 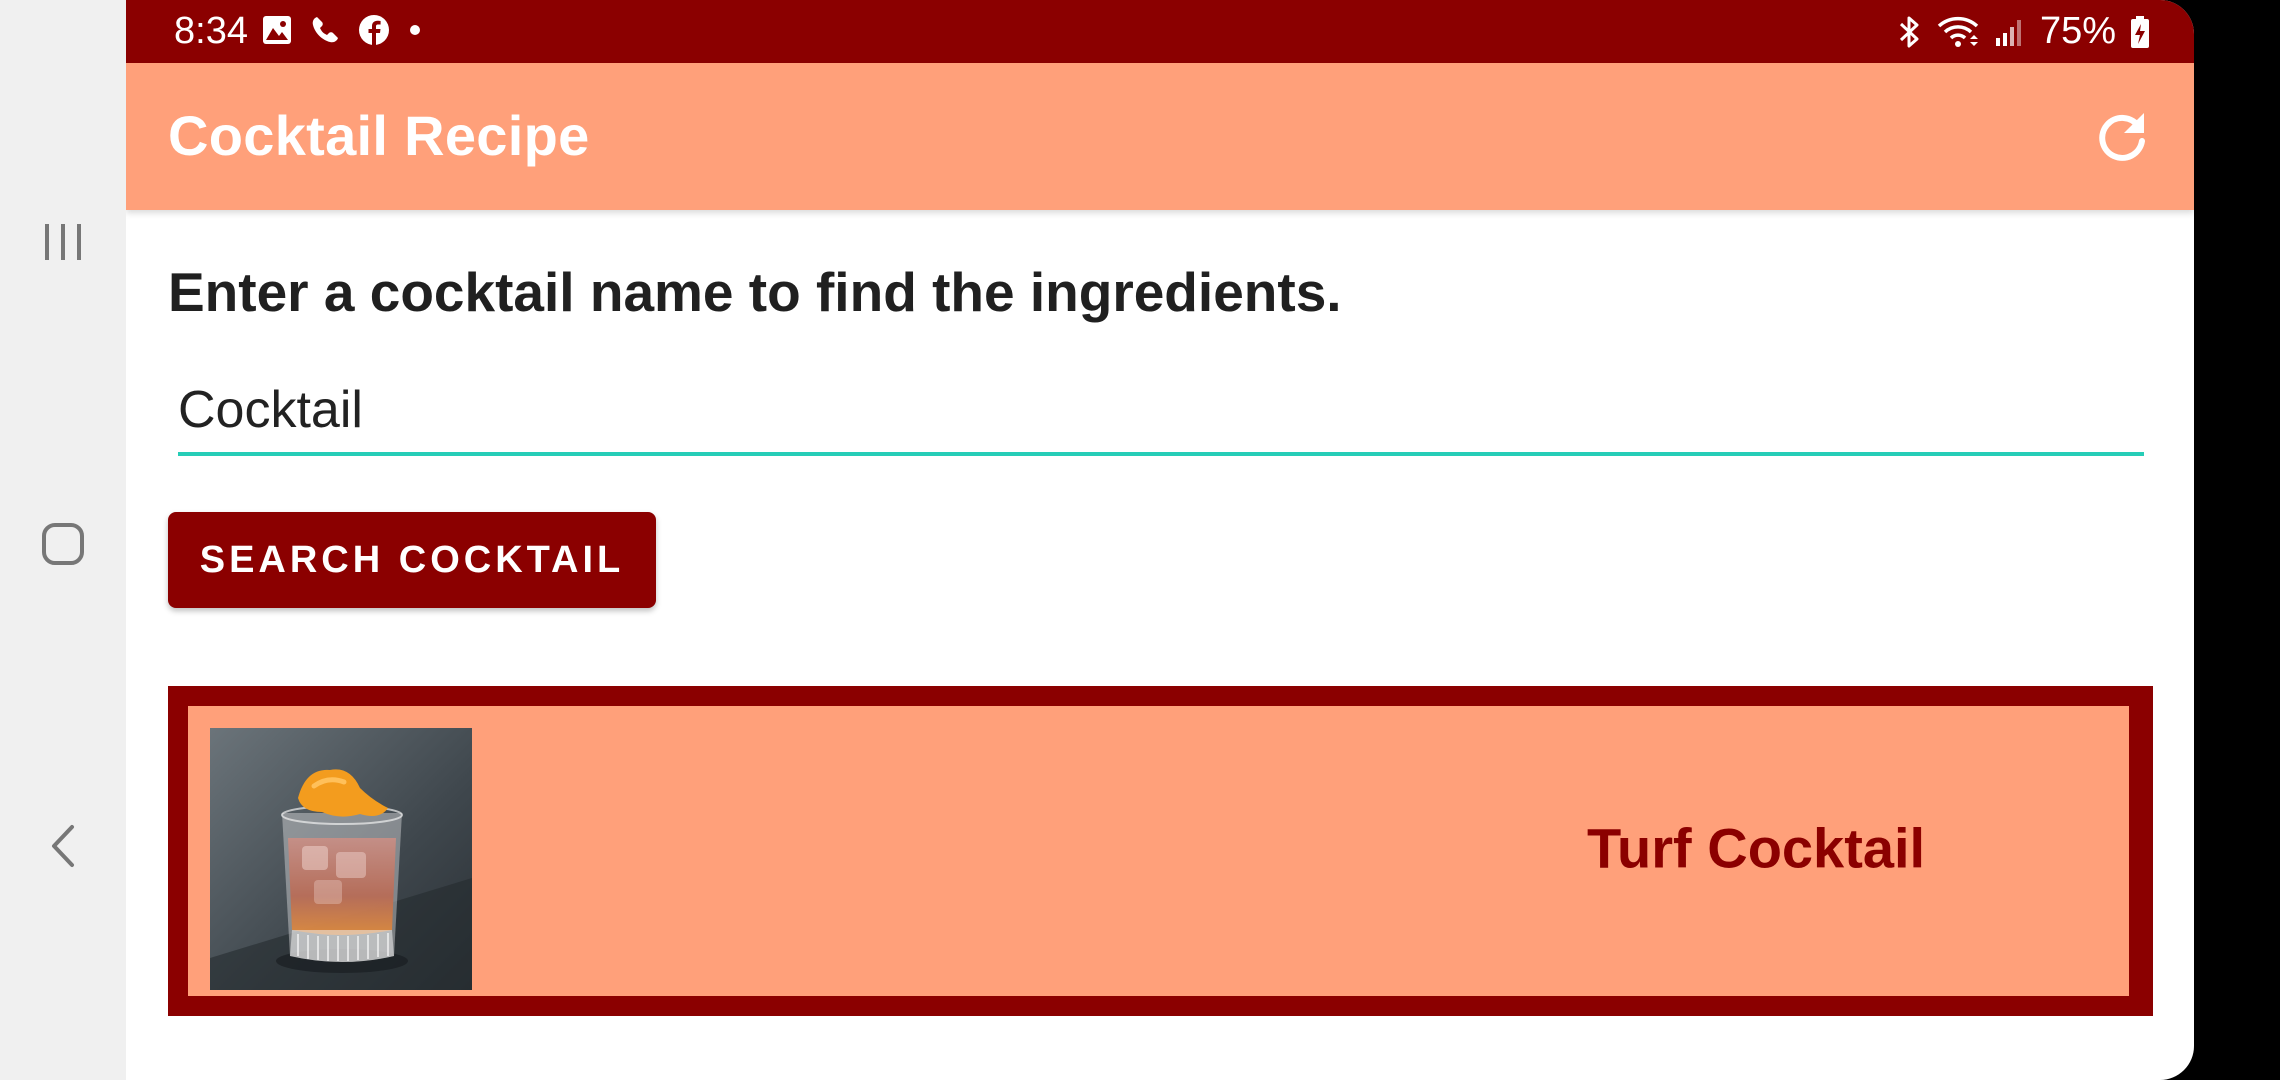 What do you see at coordinates (2237, 540) in the screenshot?
I see `screen-edge` at bounding box center [2237, 540].